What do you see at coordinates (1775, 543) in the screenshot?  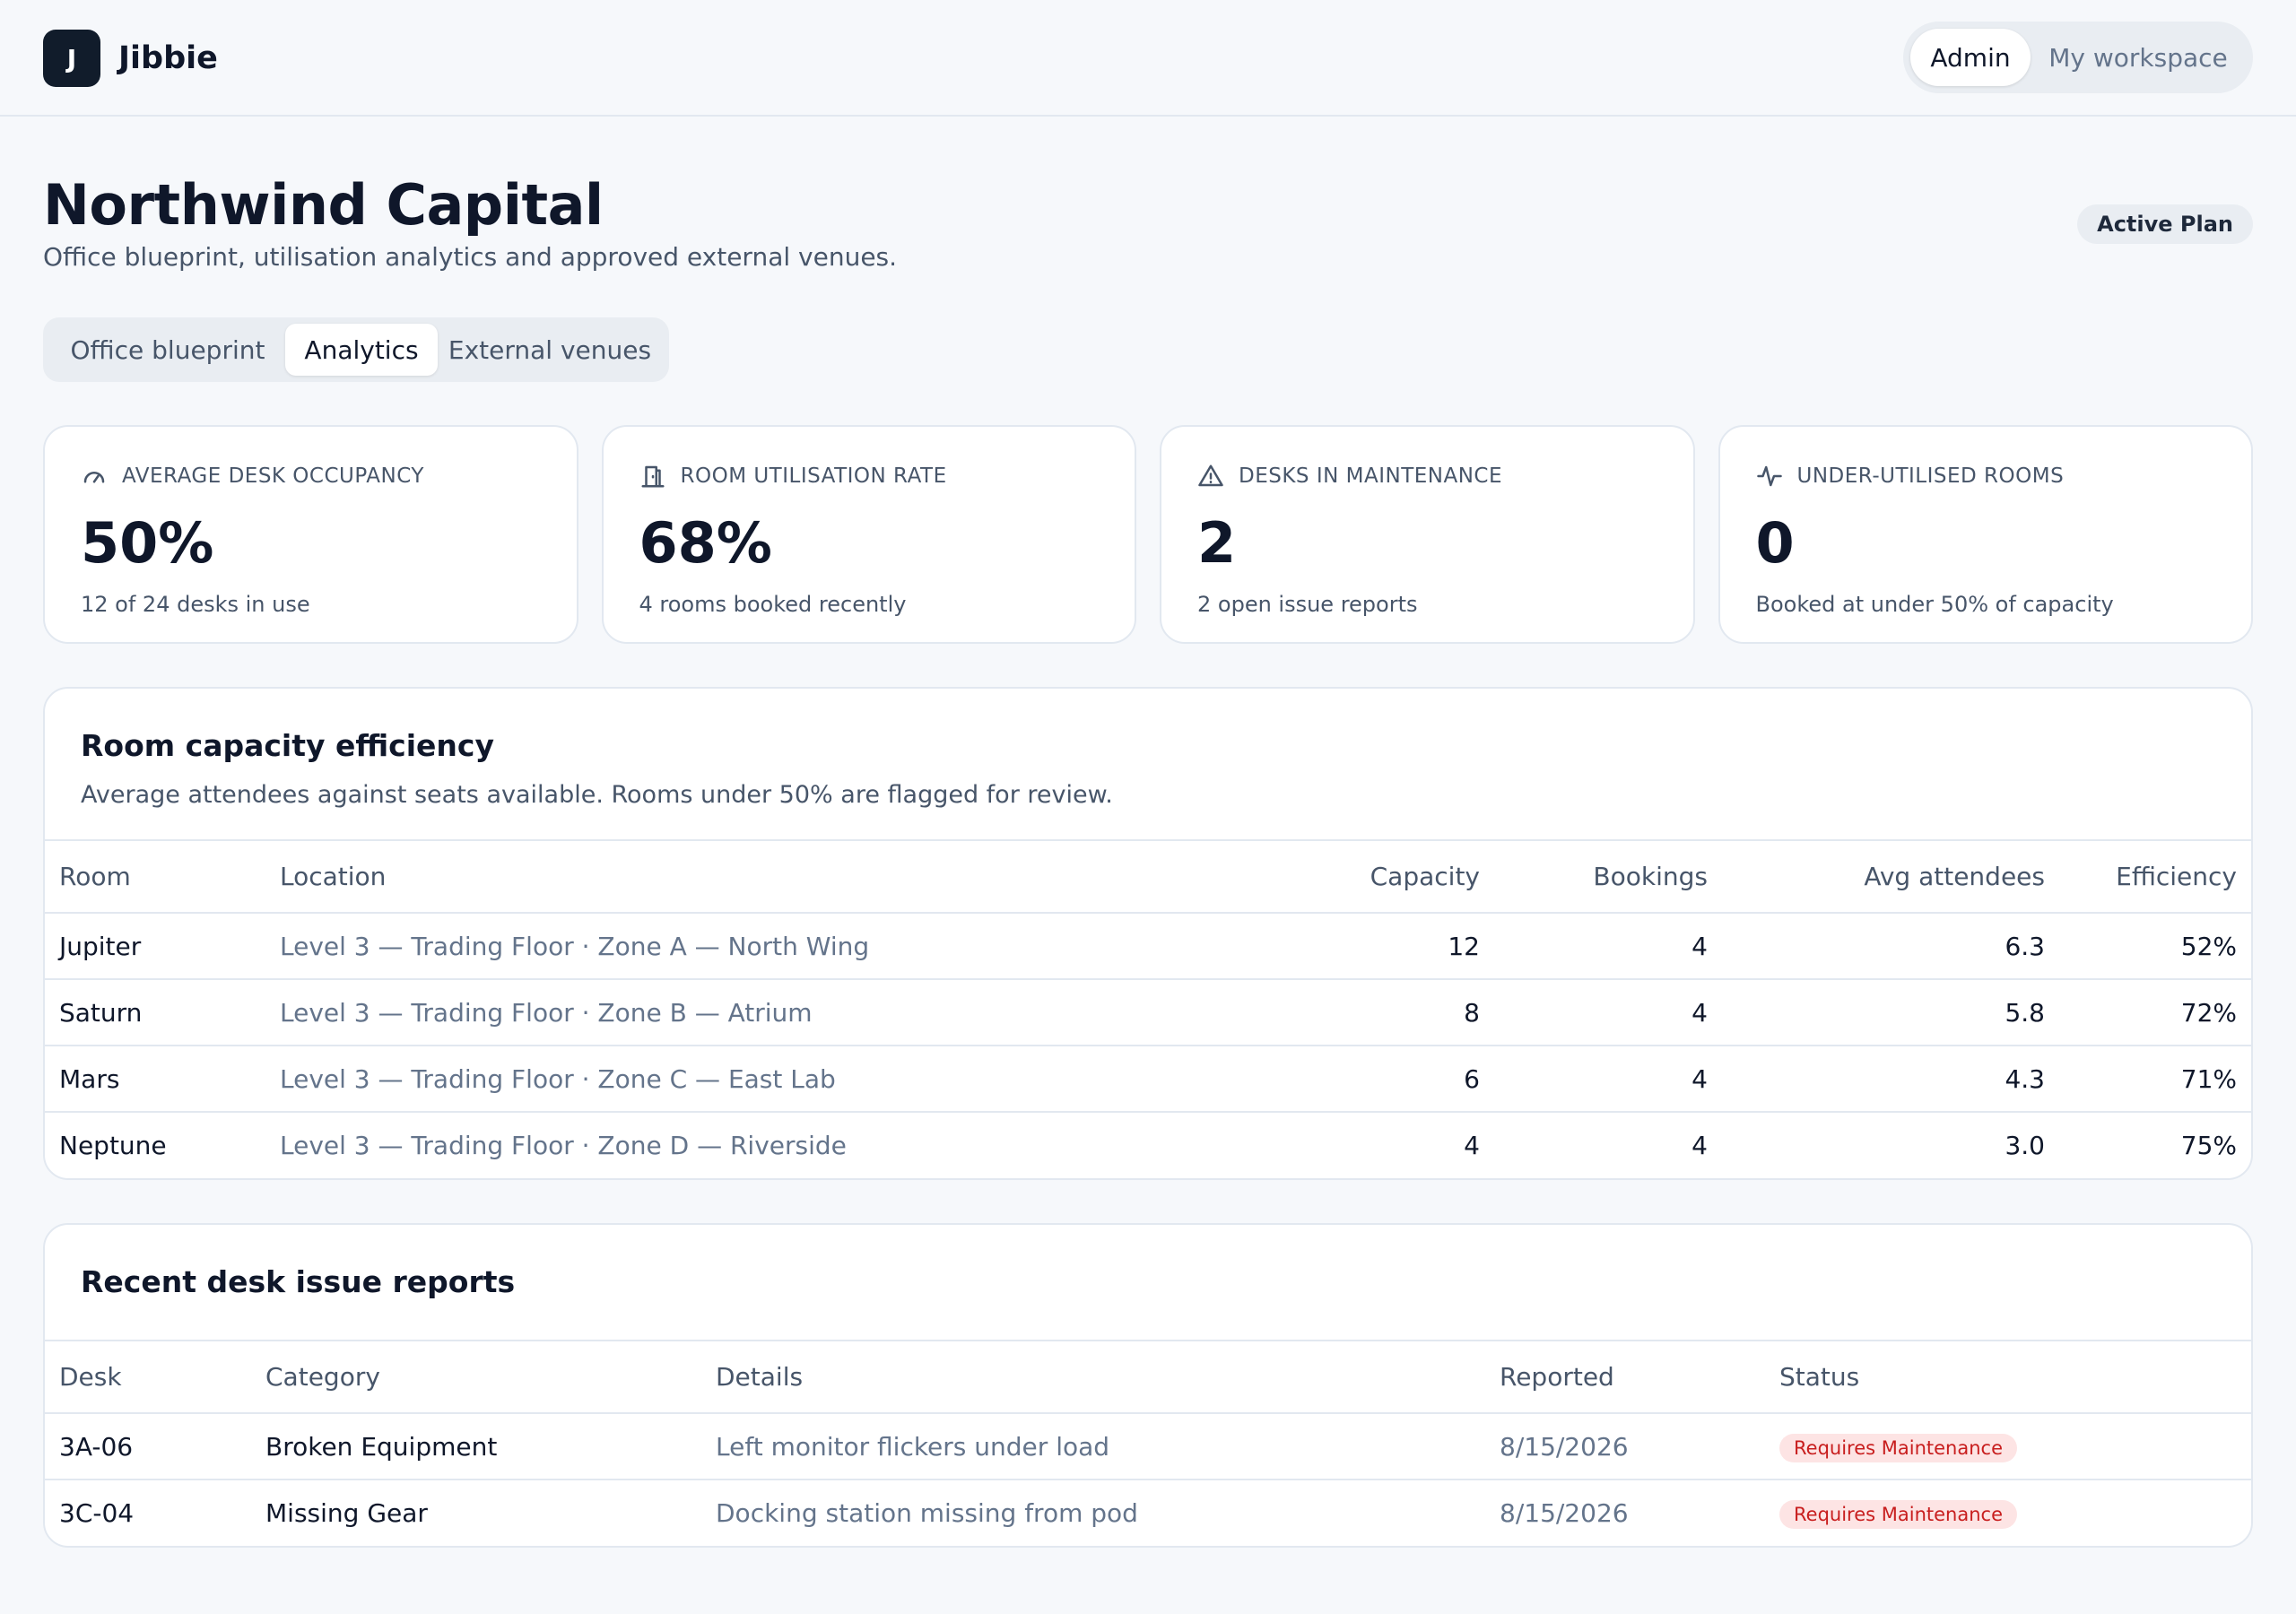 I see `stat-value: 0` at bounding box center [1775, 543].